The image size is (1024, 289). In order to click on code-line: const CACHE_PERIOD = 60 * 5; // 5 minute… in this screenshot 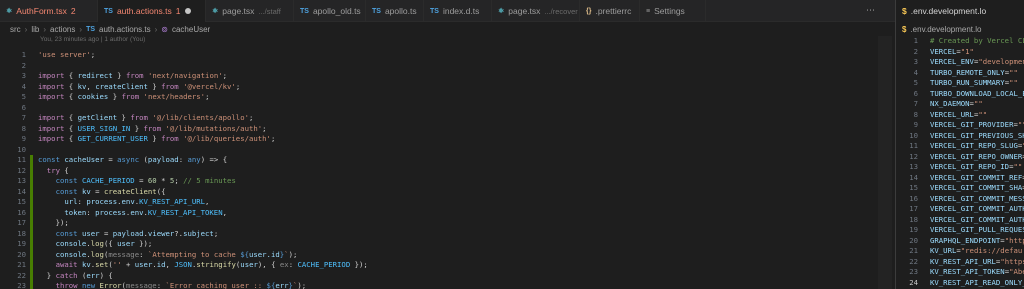, I will do `click(137, 181)`.